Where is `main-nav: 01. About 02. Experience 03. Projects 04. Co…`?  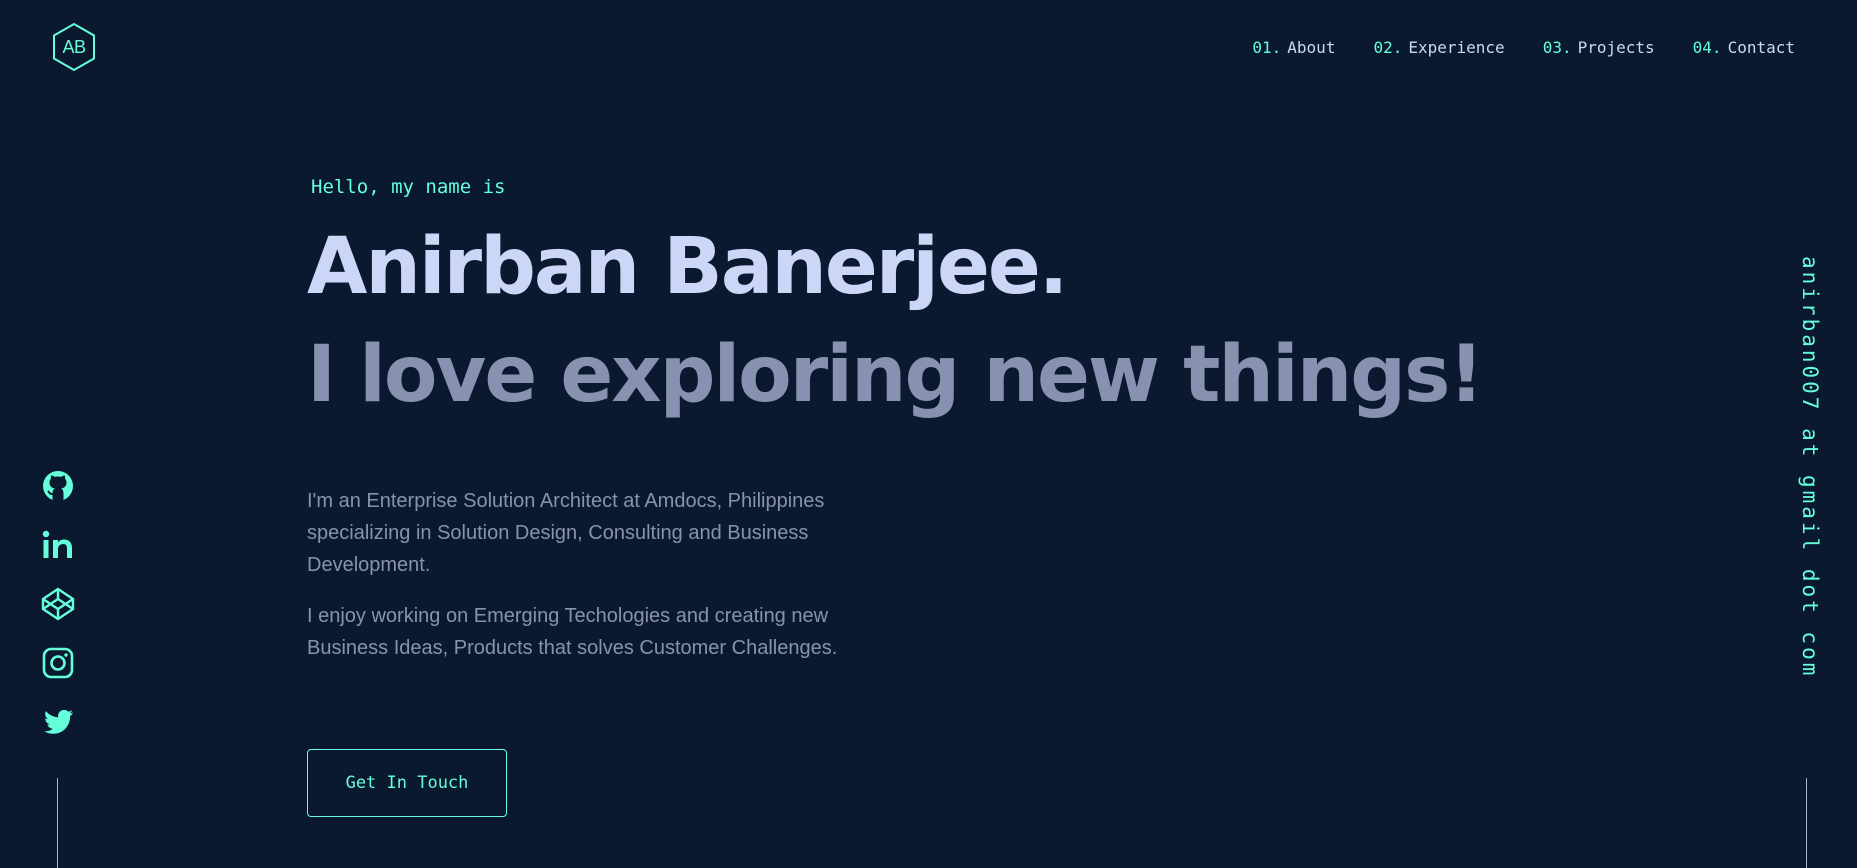
main-nav: 01. About 02. Experience 03. Projects 04. Co… is located at coordinates (1504, 47).